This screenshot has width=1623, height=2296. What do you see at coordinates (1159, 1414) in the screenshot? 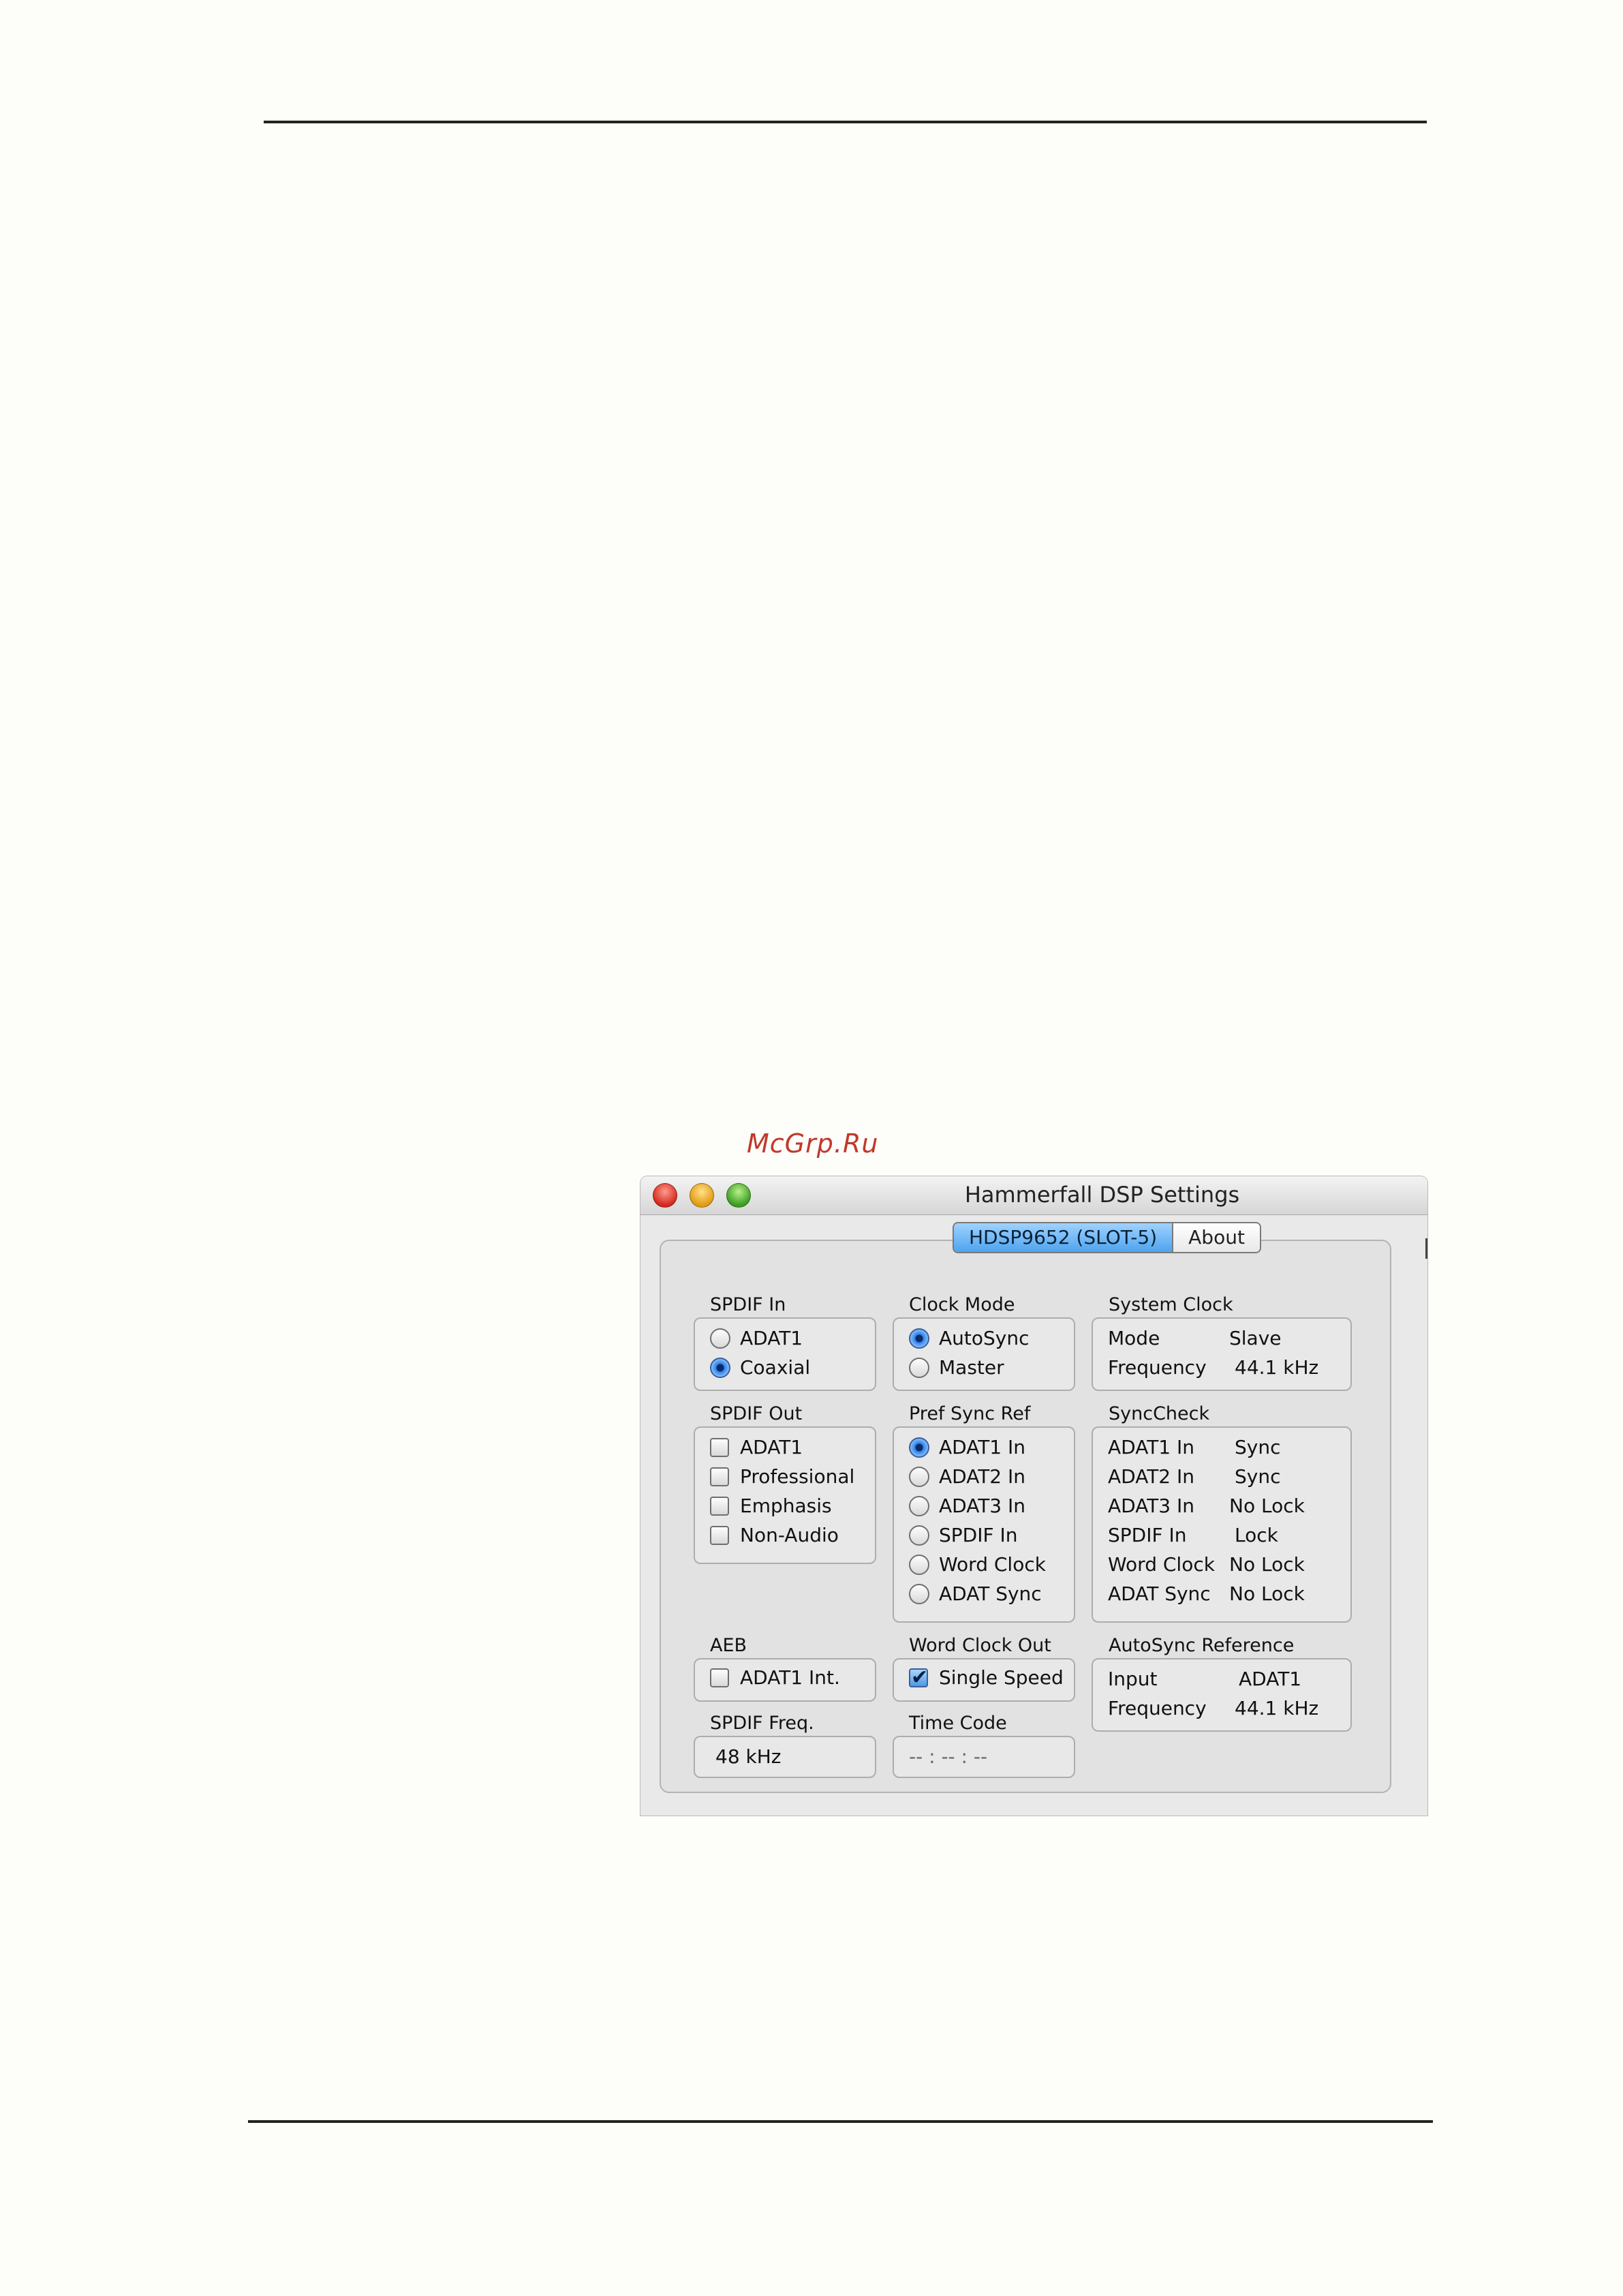
I see `sync-check-title: SyncCheck` at bounding box center [1159, 1414].